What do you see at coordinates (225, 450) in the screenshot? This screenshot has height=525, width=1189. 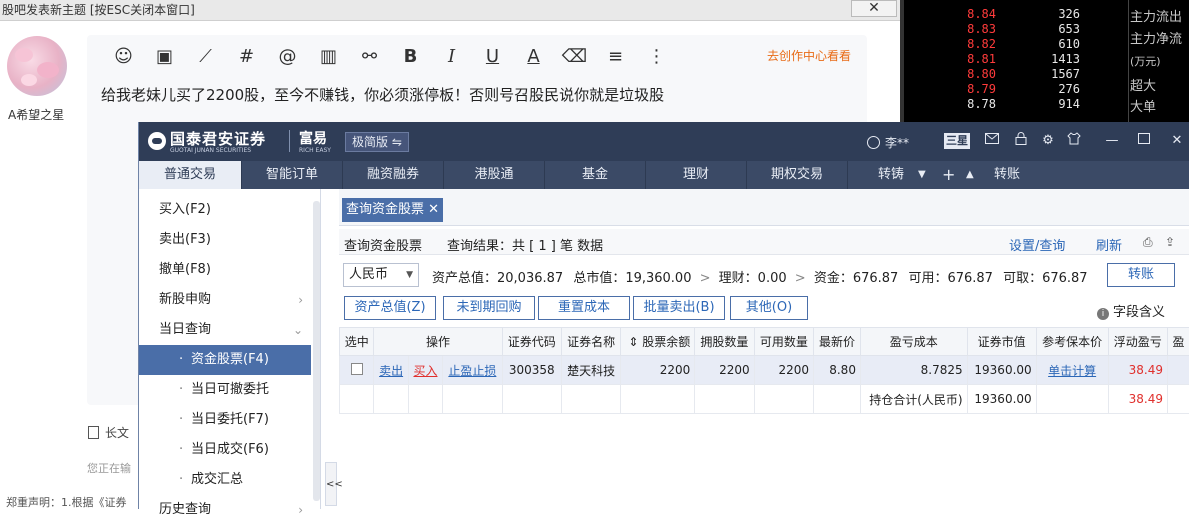 I see `sidebar-item: ·当日成交(F6)` at bounding box center [225, 450].